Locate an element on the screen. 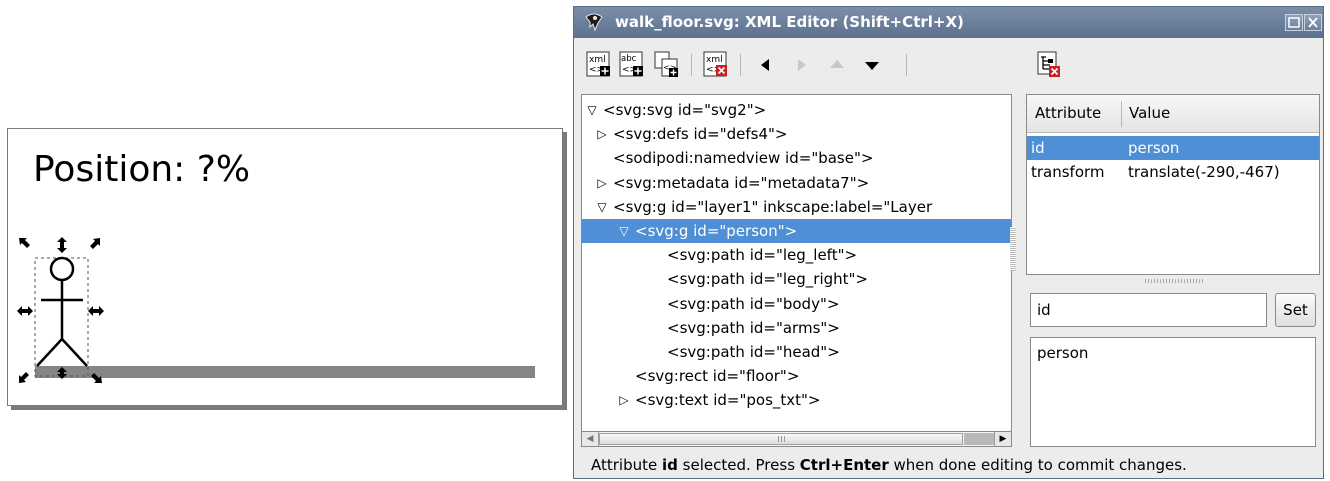 The width and height of the screenshot is (1330, 481). tree-node: <svg:path id="body"> is located at coordinates (796, 304).